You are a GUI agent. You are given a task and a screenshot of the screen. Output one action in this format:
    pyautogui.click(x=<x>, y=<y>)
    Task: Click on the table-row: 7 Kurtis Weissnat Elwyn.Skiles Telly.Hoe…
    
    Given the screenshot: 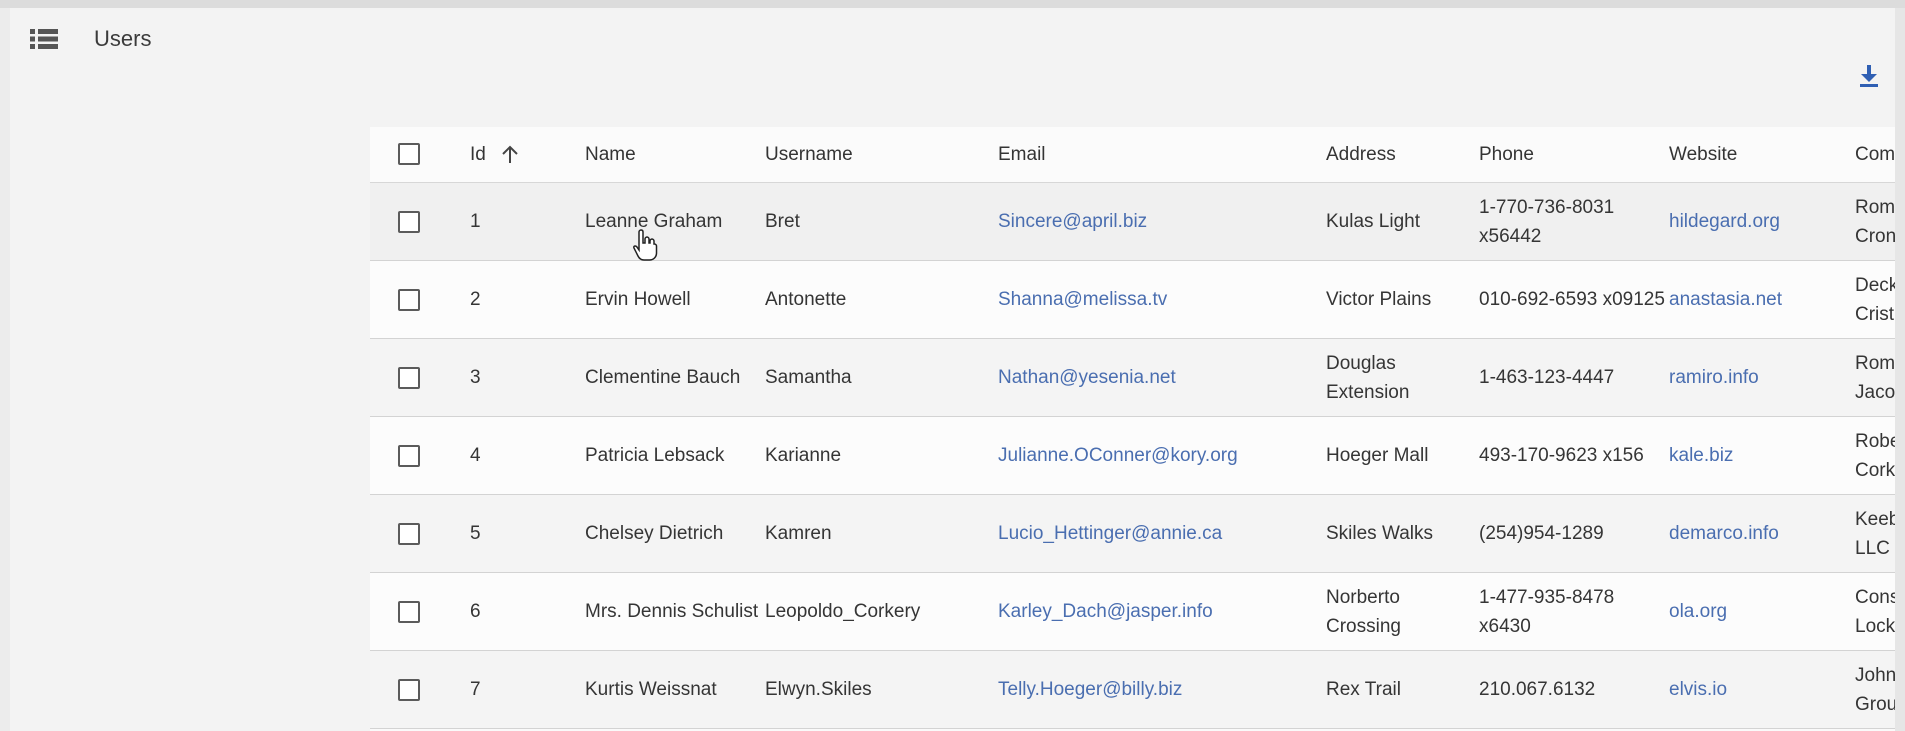 What is the action you would take?
    pyautogui.click(x=1132, y=689)
    